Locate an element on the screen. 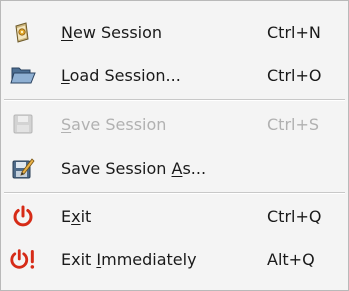 The height and width of the screenshot is (291, 349). power-icon is located at coordinates (23, 216).